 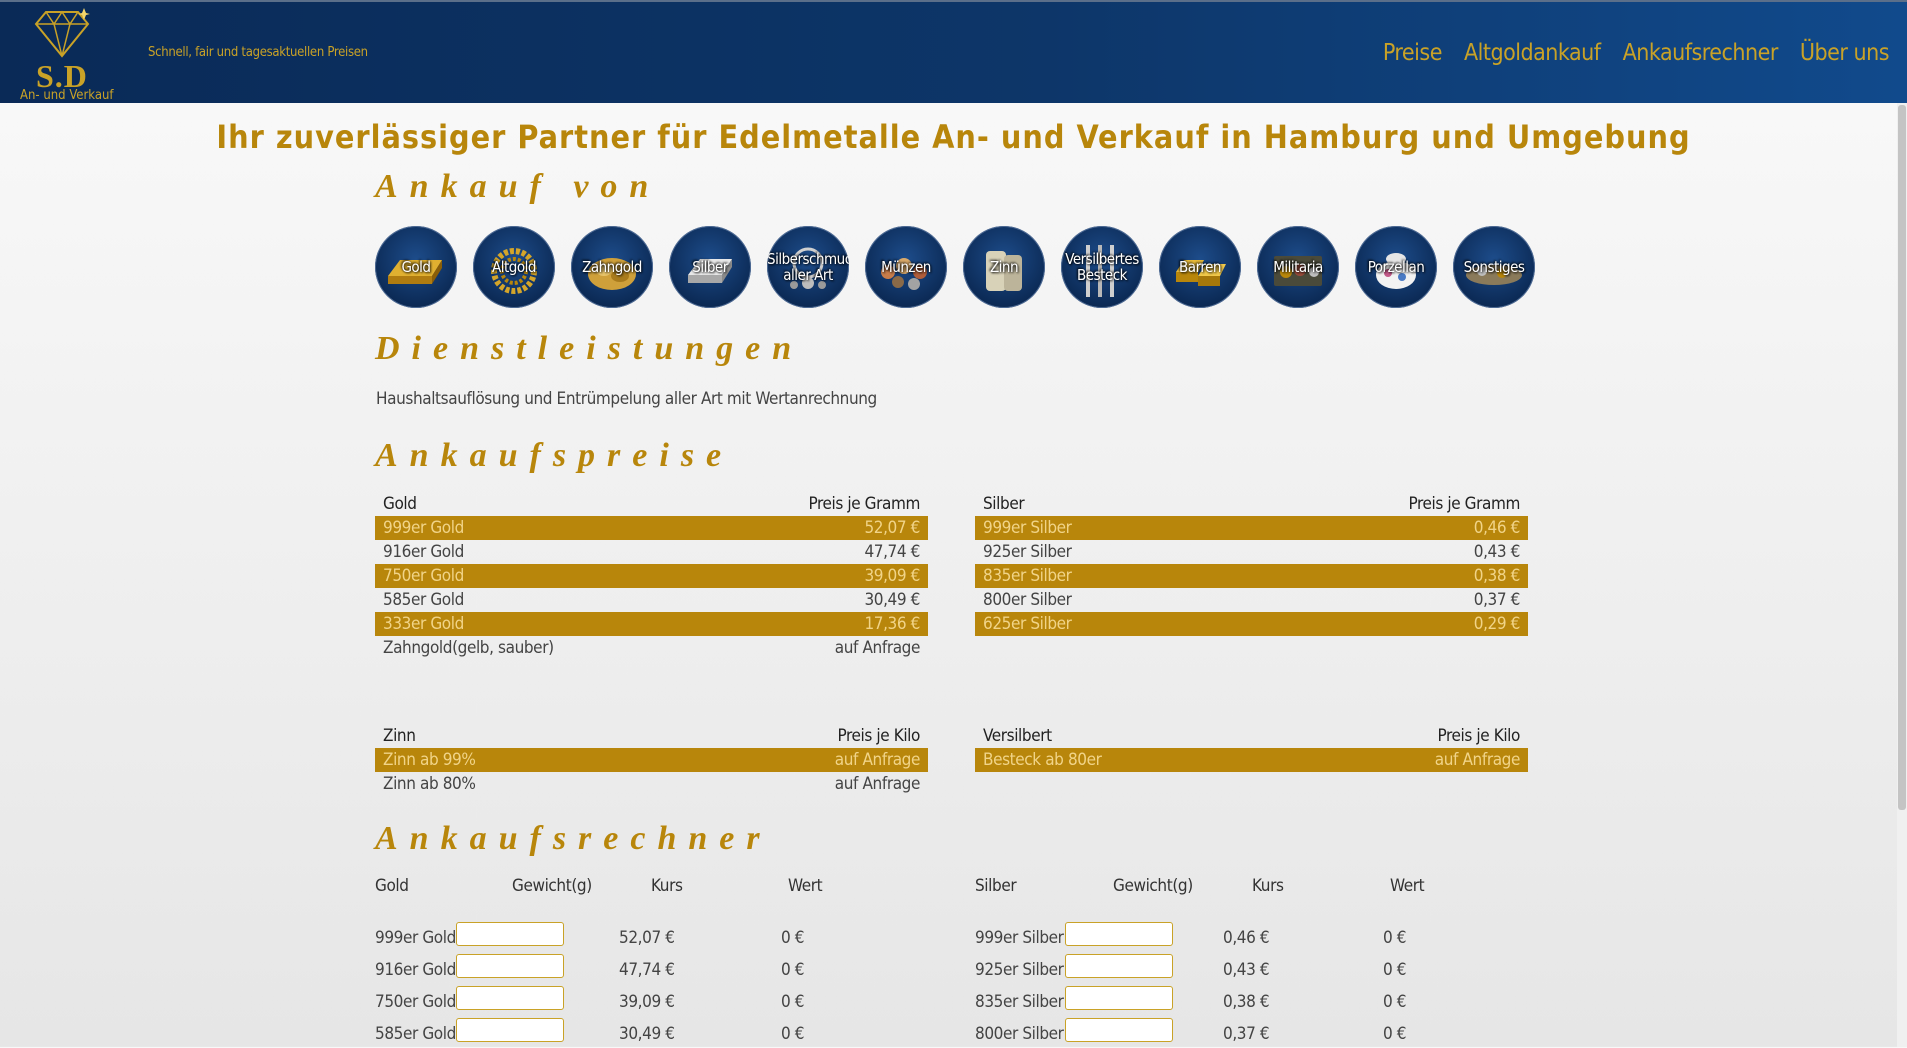 I want to click on table-cell: 800er Silber, so click(x=1027, y=600).